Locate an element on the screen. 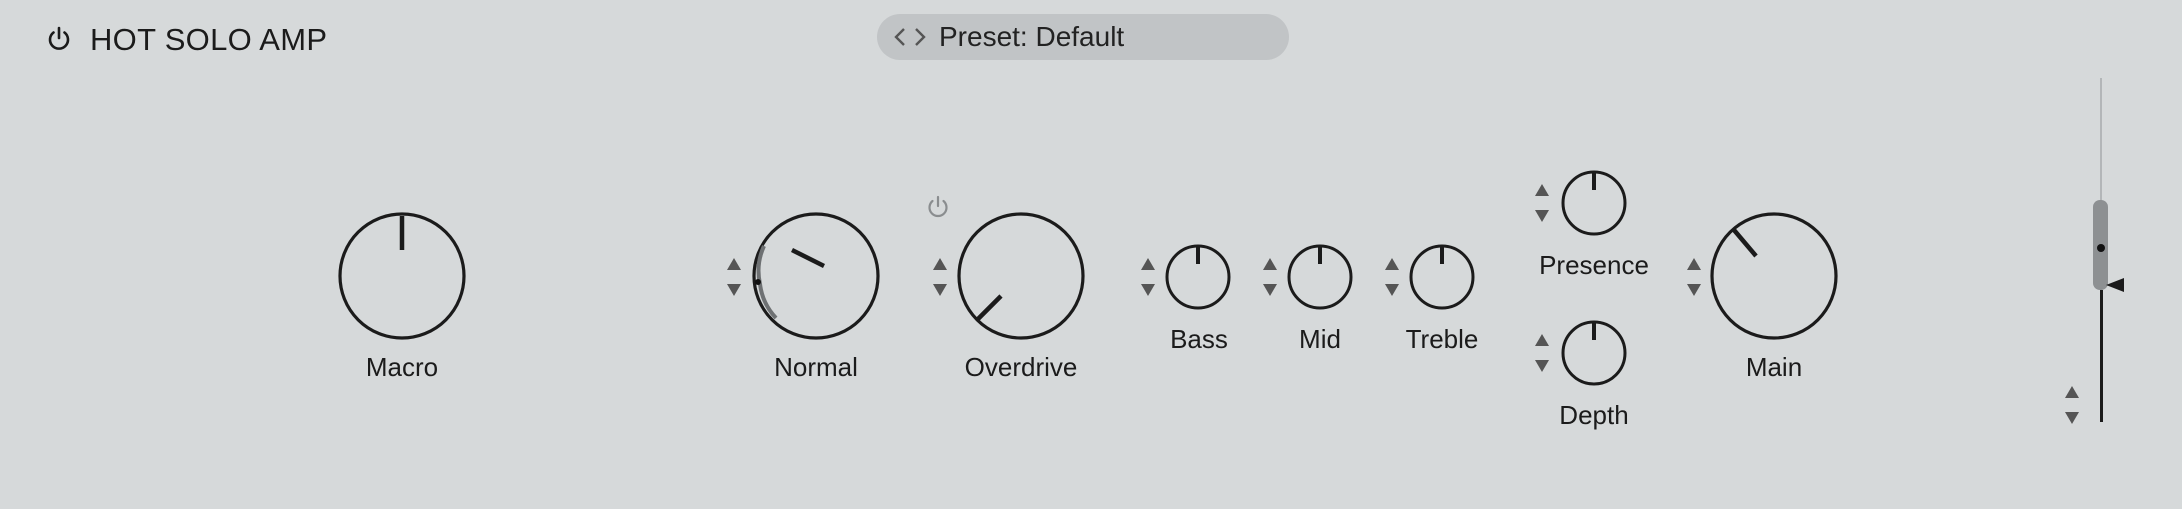  macro-knob is located at coordinates (402, 276).